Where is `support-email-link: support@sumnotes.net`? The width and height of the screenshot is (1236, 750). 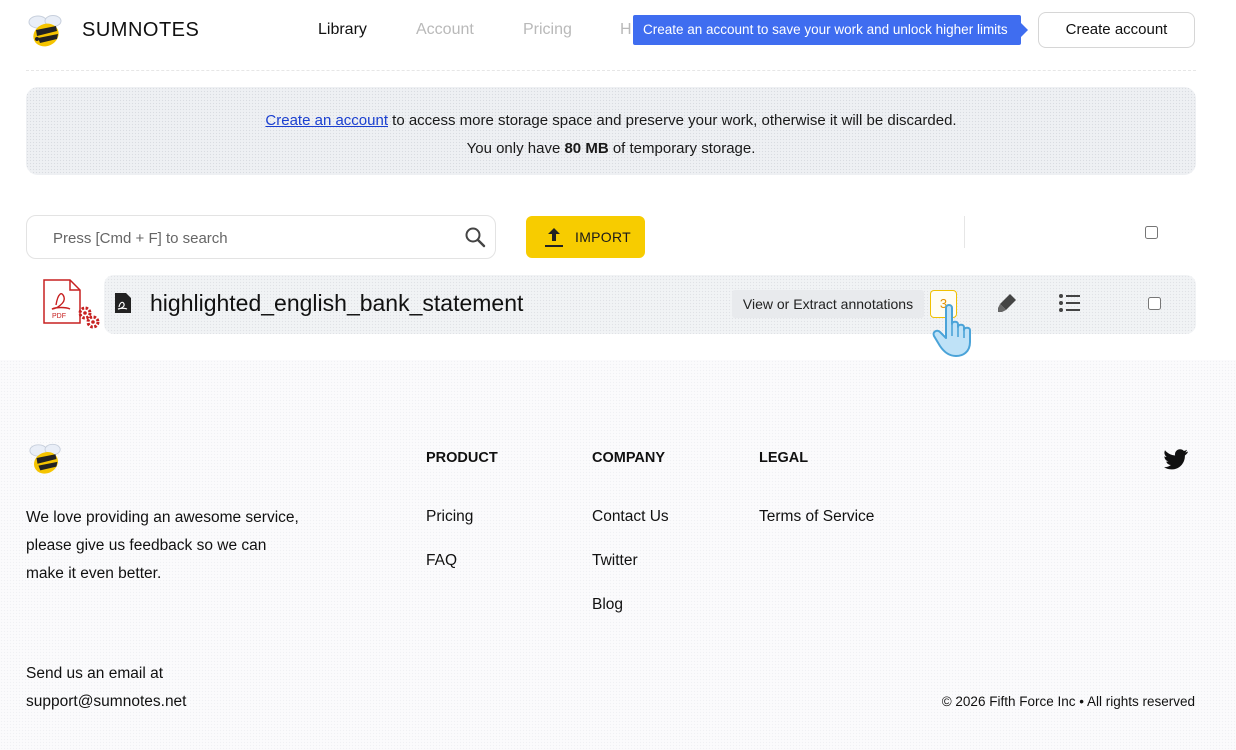 support-email-link: support@sumnotes.net is located at coordinates (106, 702).